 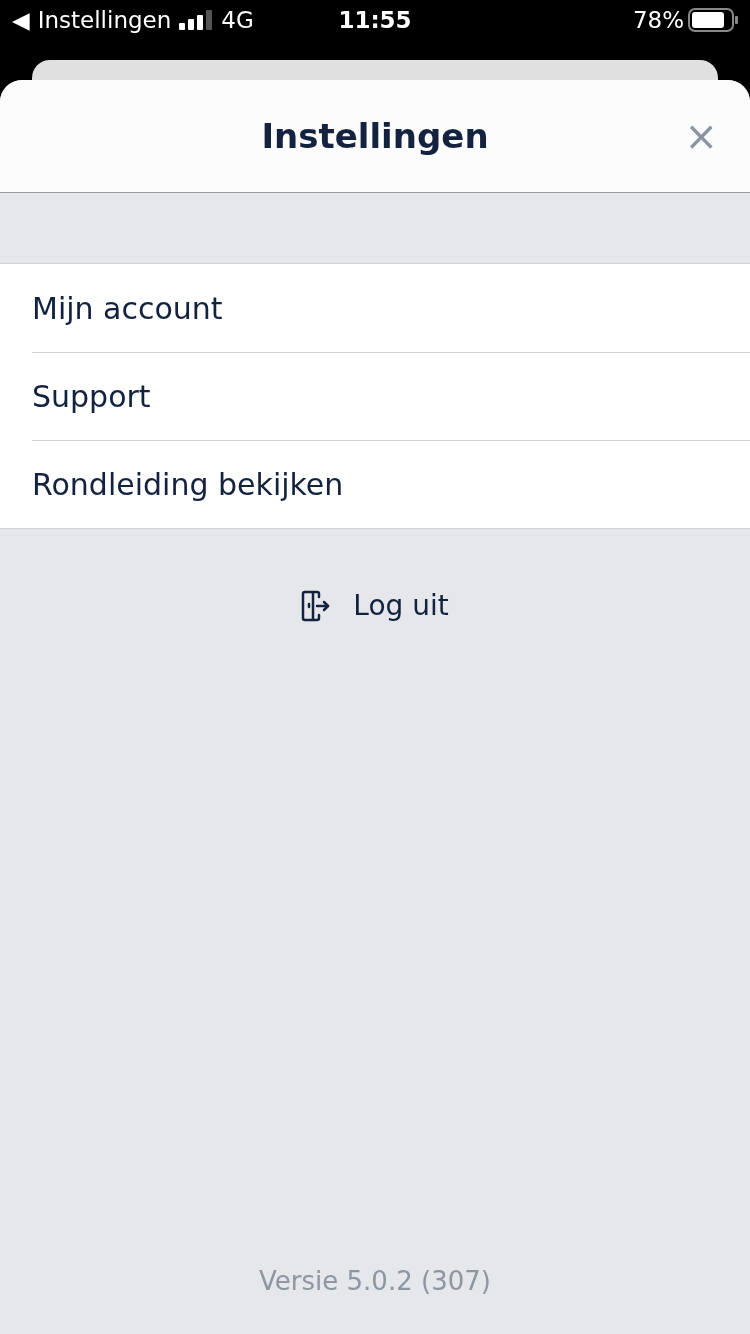 What do you see at coordinates (316, 605) in the screenshot?
I see `logout-icon` at bounding box center [316, 605].